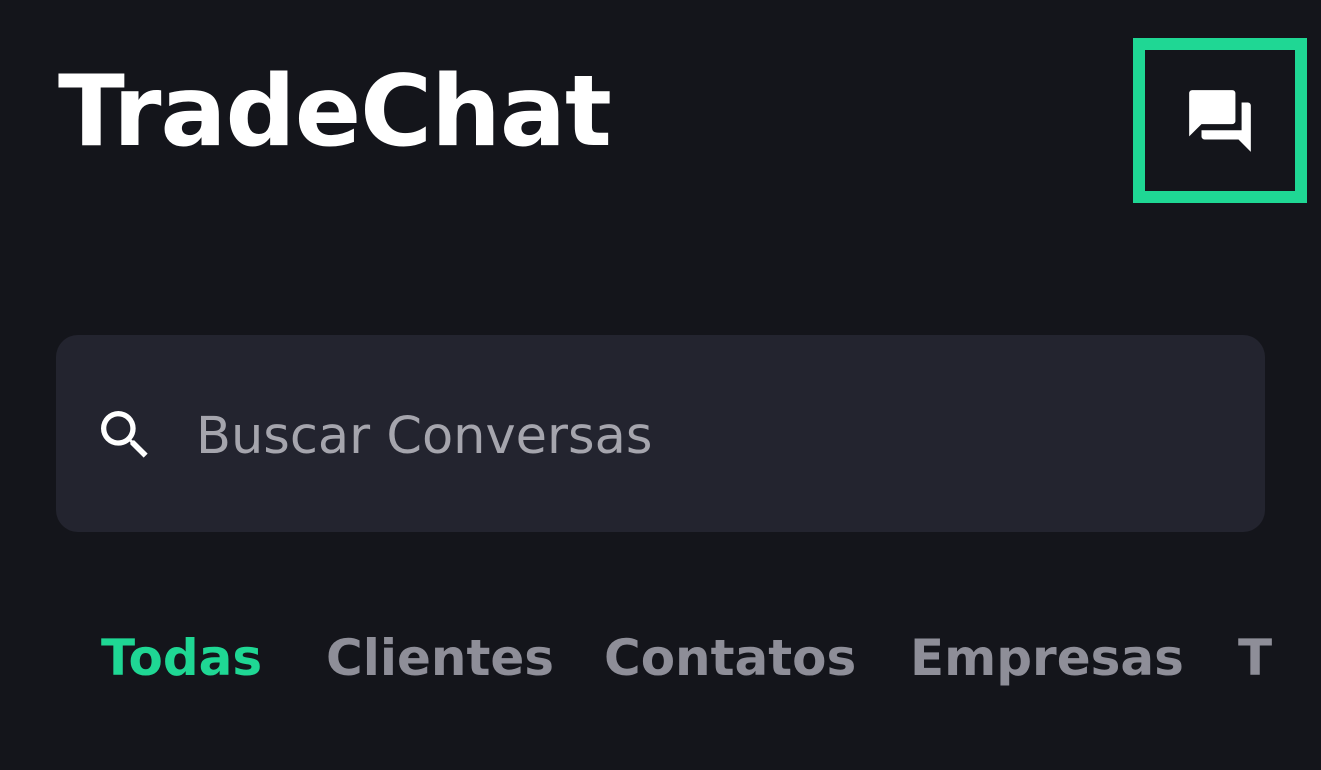 This screenshot has height=770, width=1321. I want to click on search-input, so click(706, 436).